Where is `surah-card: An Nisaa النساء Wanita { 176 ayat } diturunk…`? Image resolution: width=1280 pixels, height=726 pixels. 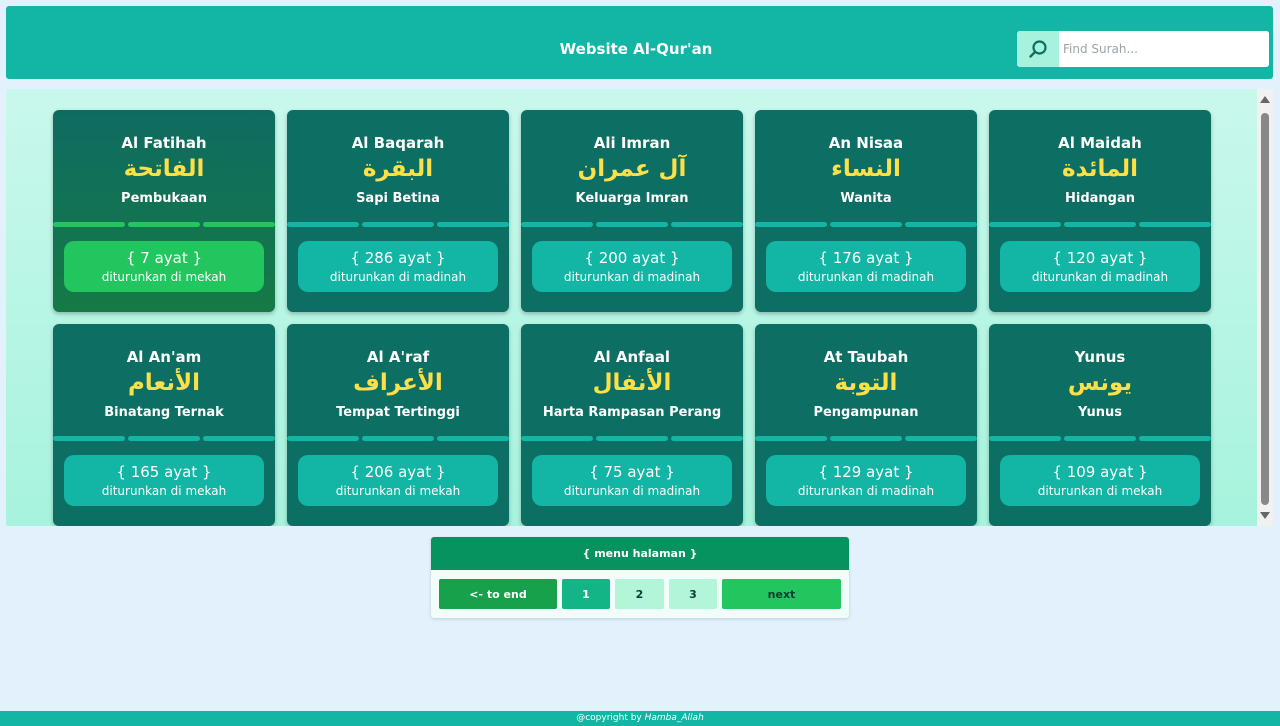 surah-card: An Nisaa النساء Wanita { 176 ayat } diturunk… is located at coordinates (866, 211).